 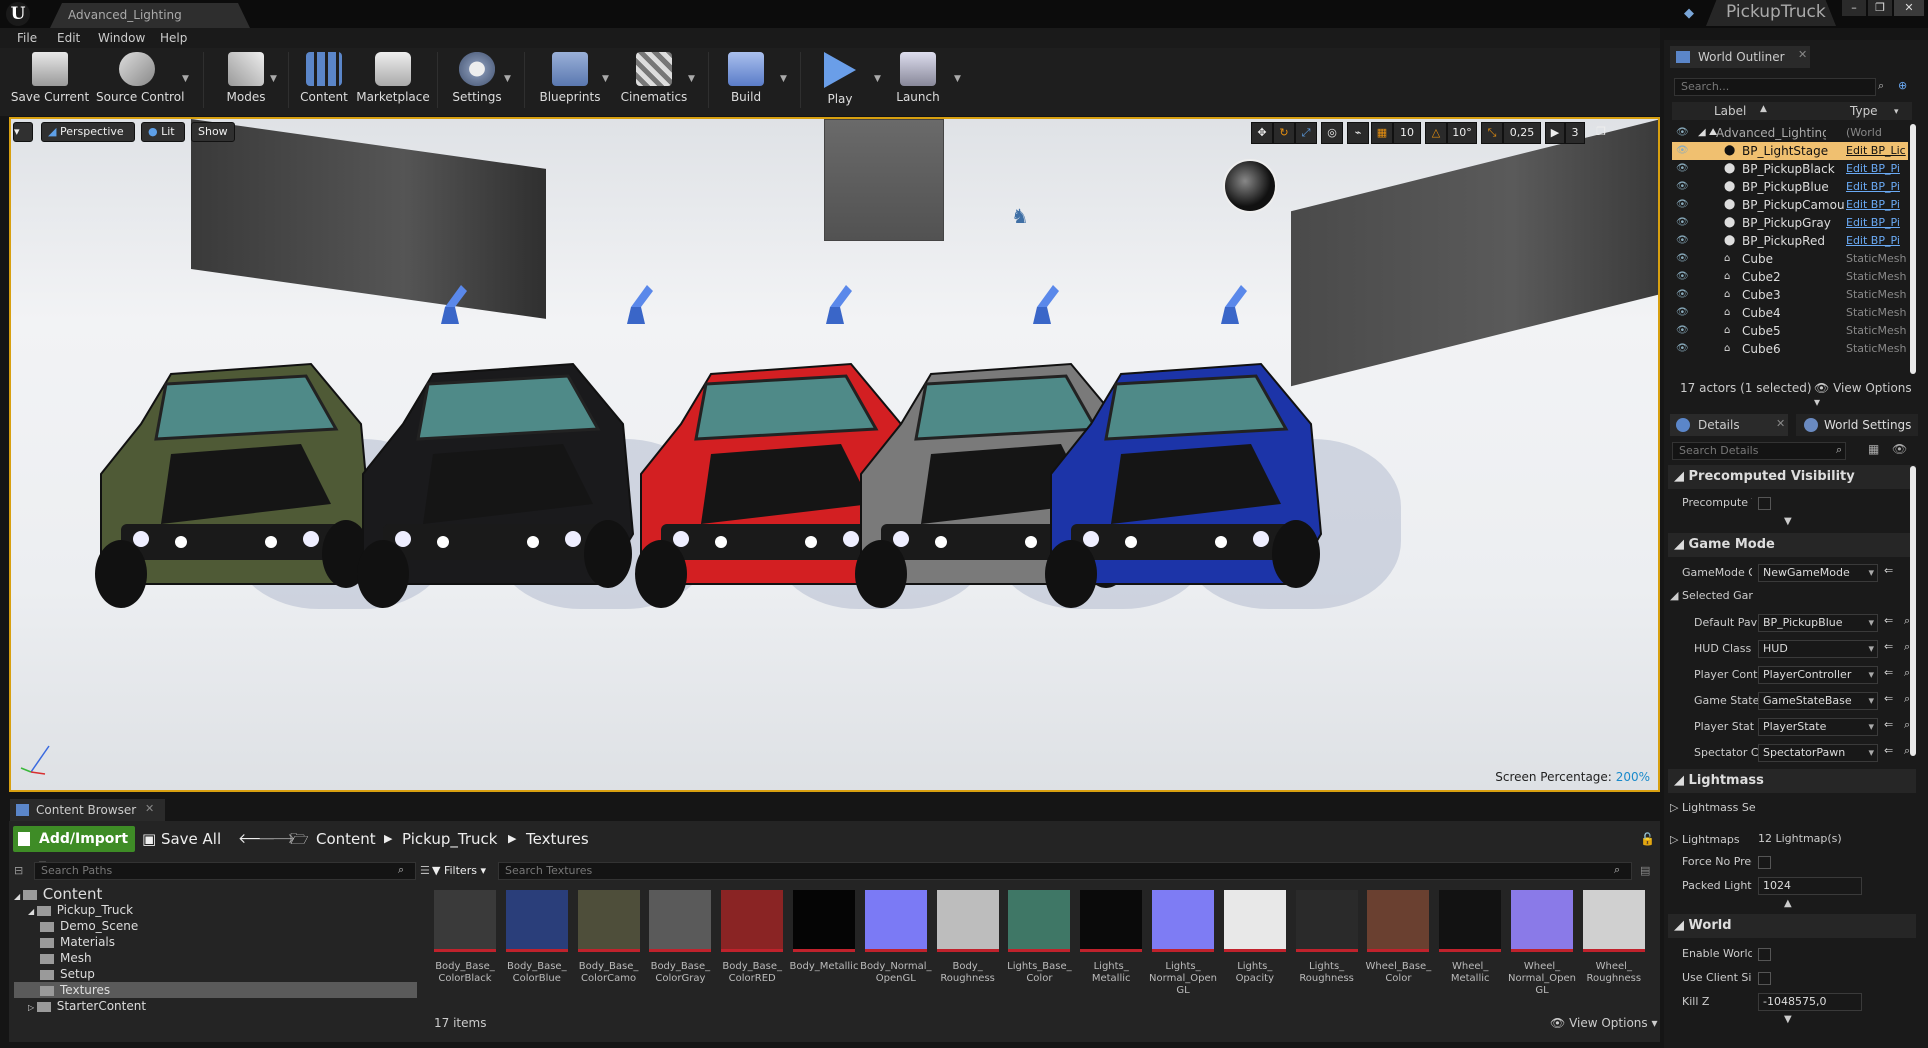 What do you see at coordinates (1790, 187) in the screenshot?
I see `outliner-row: 👁 ⬤ BP_PickupBlue Edit BP_Pi` at bounding box center [1790, 187].